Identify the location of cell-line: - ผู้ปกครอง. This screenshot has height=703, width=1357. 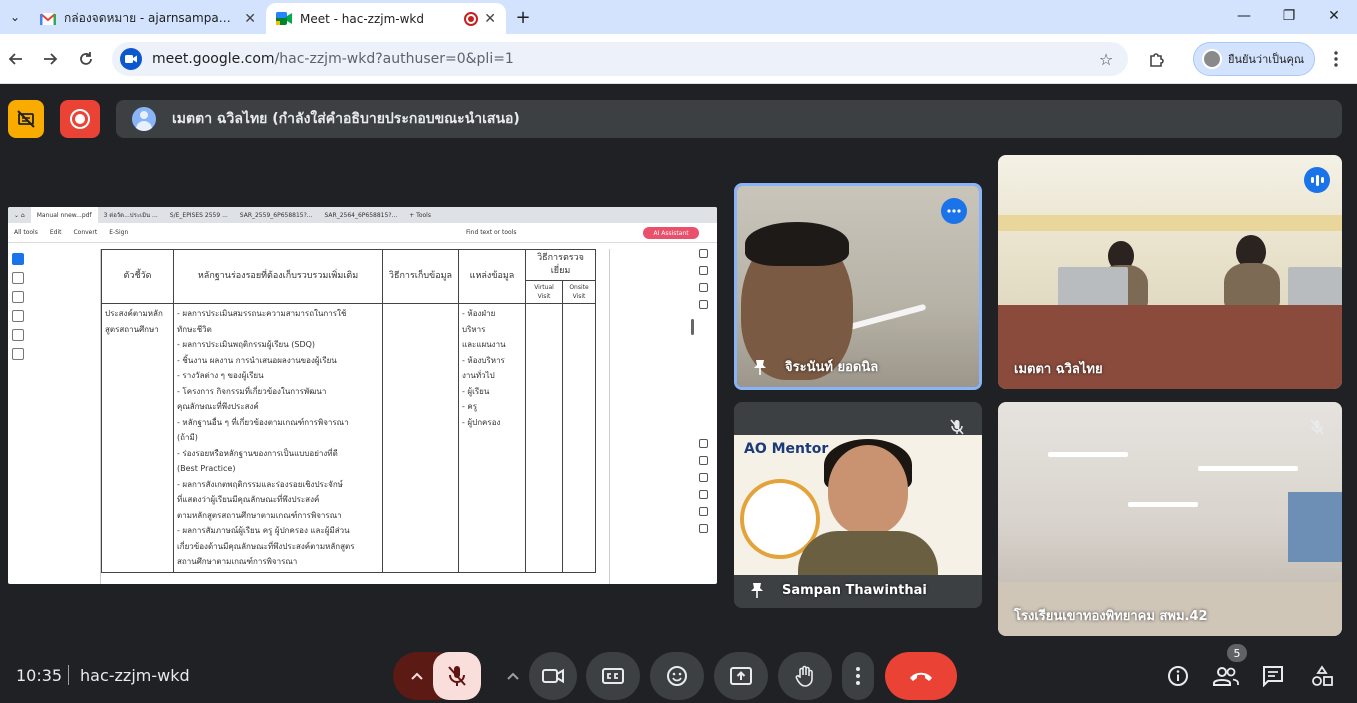
(481, 422).